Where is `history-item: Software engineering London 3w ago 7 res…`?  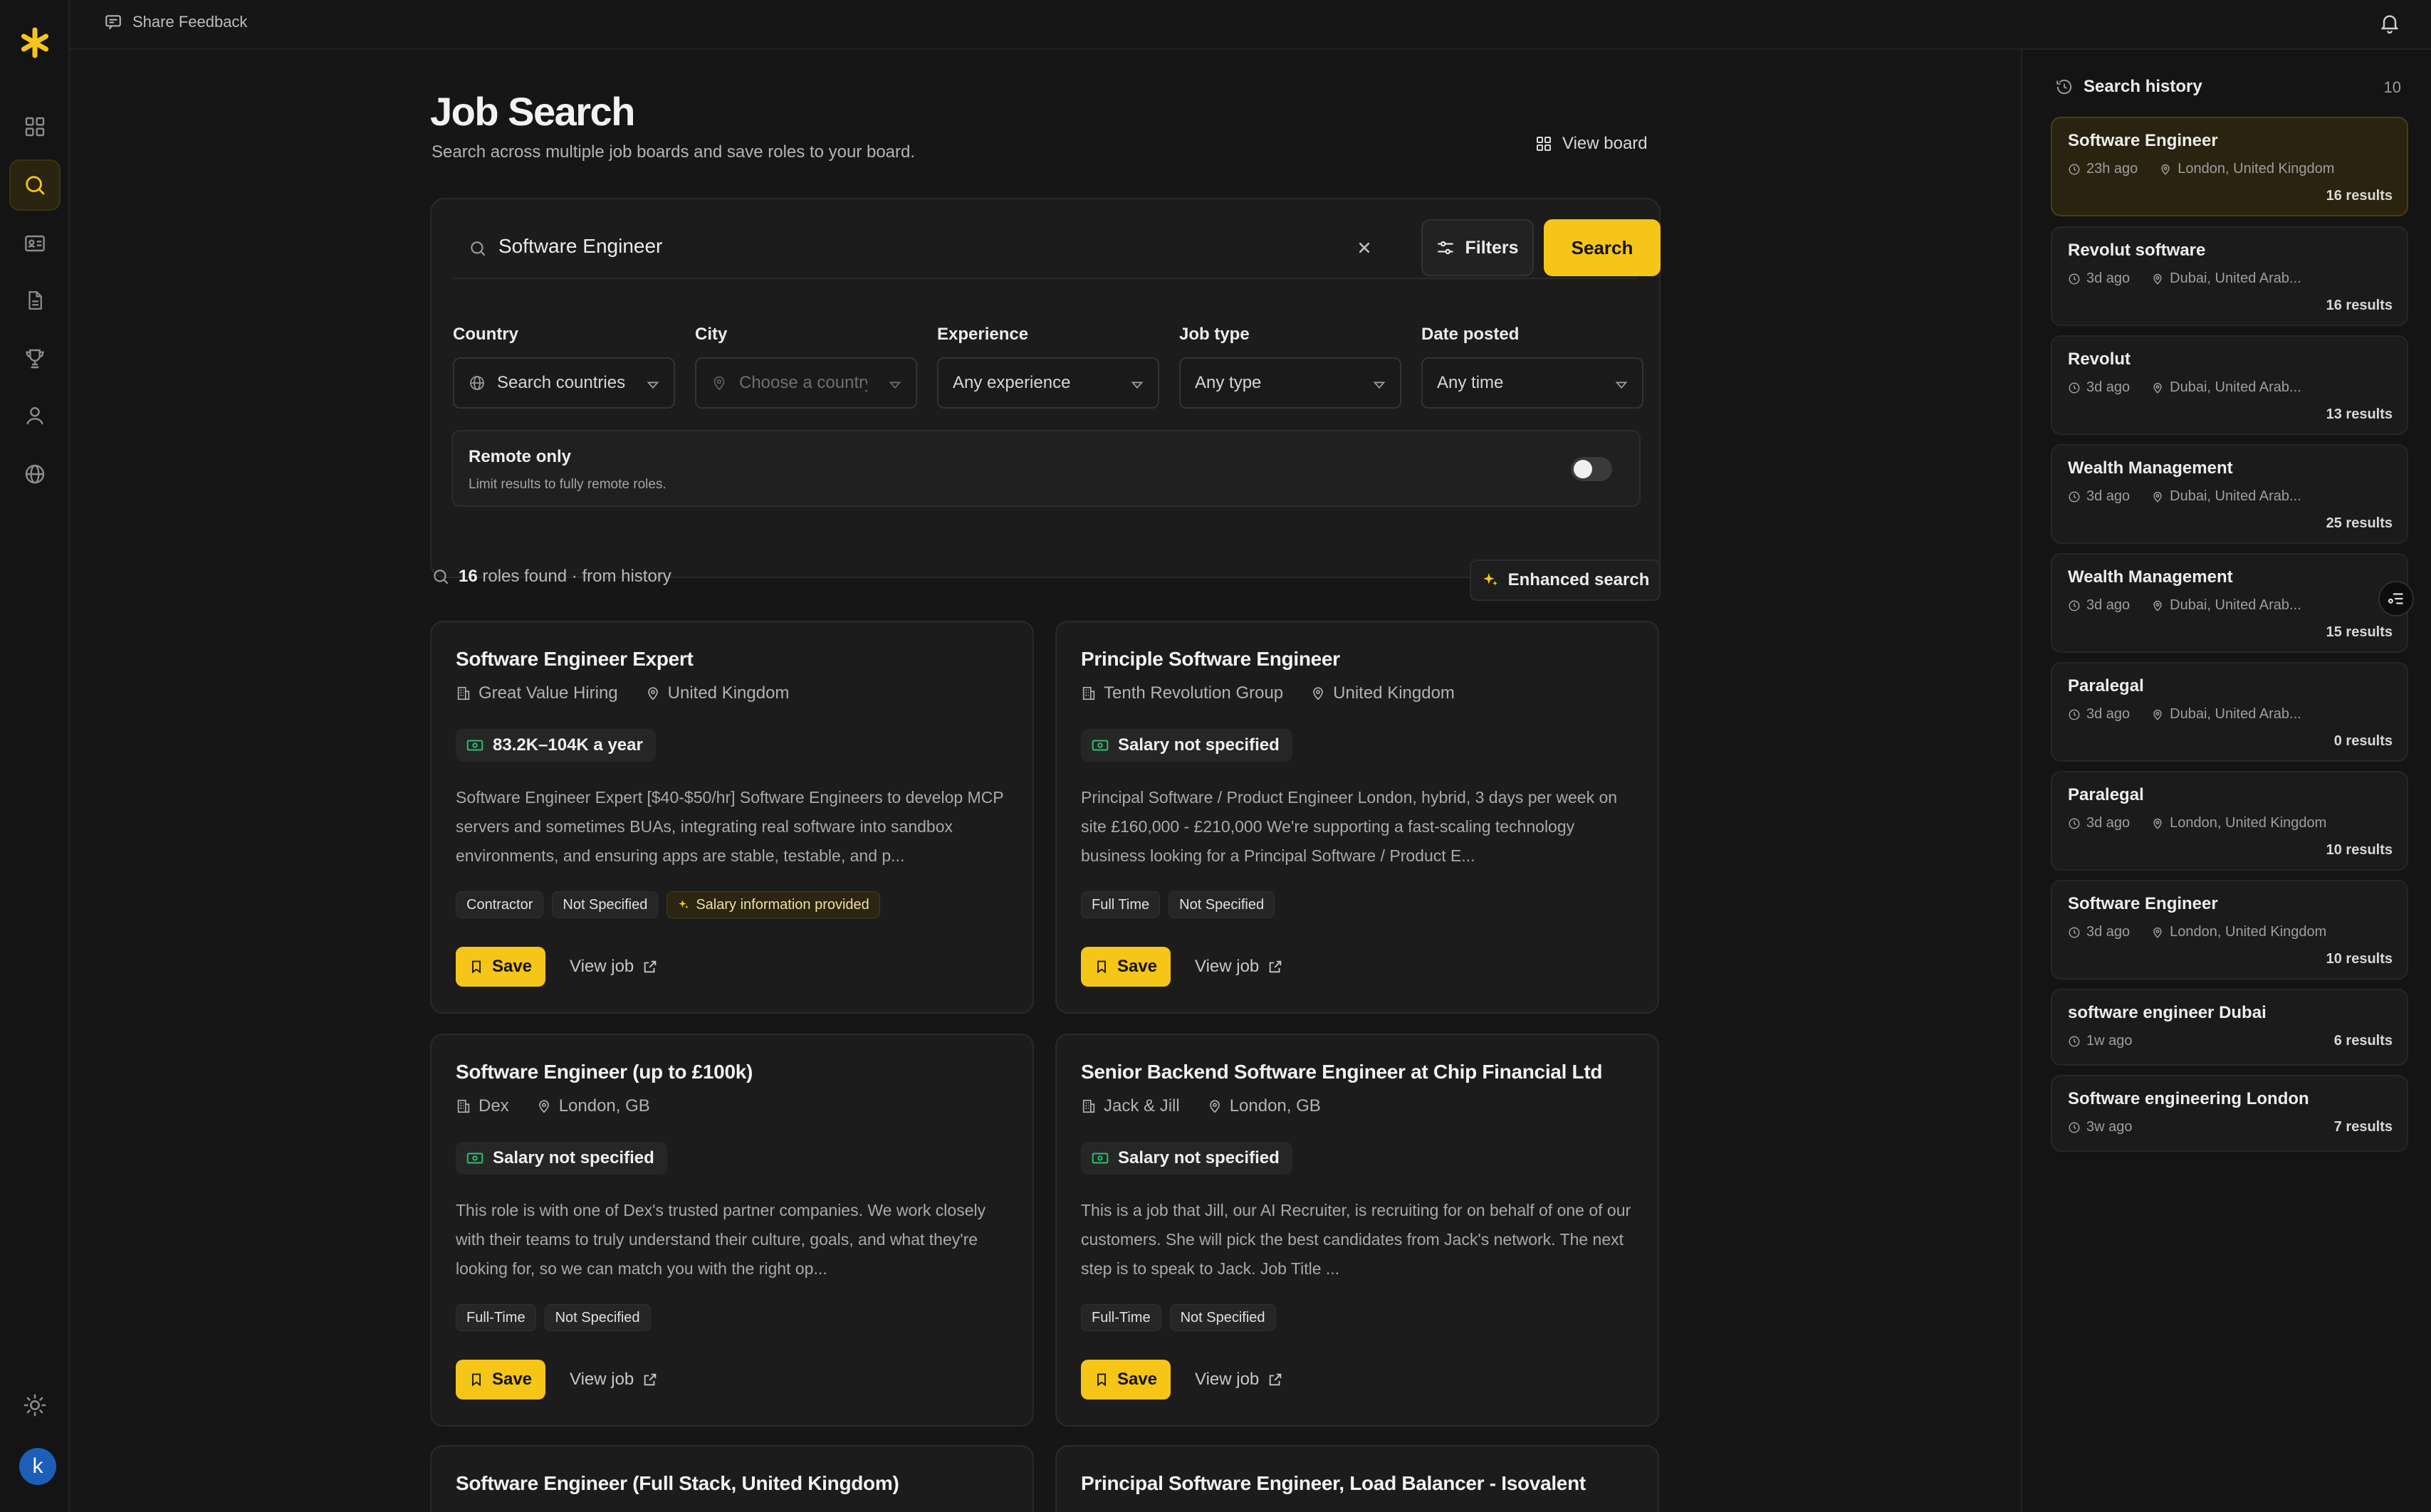 history-item: Software engineering London 3w ago 7 res… is located at coordinates (2229, 1113).